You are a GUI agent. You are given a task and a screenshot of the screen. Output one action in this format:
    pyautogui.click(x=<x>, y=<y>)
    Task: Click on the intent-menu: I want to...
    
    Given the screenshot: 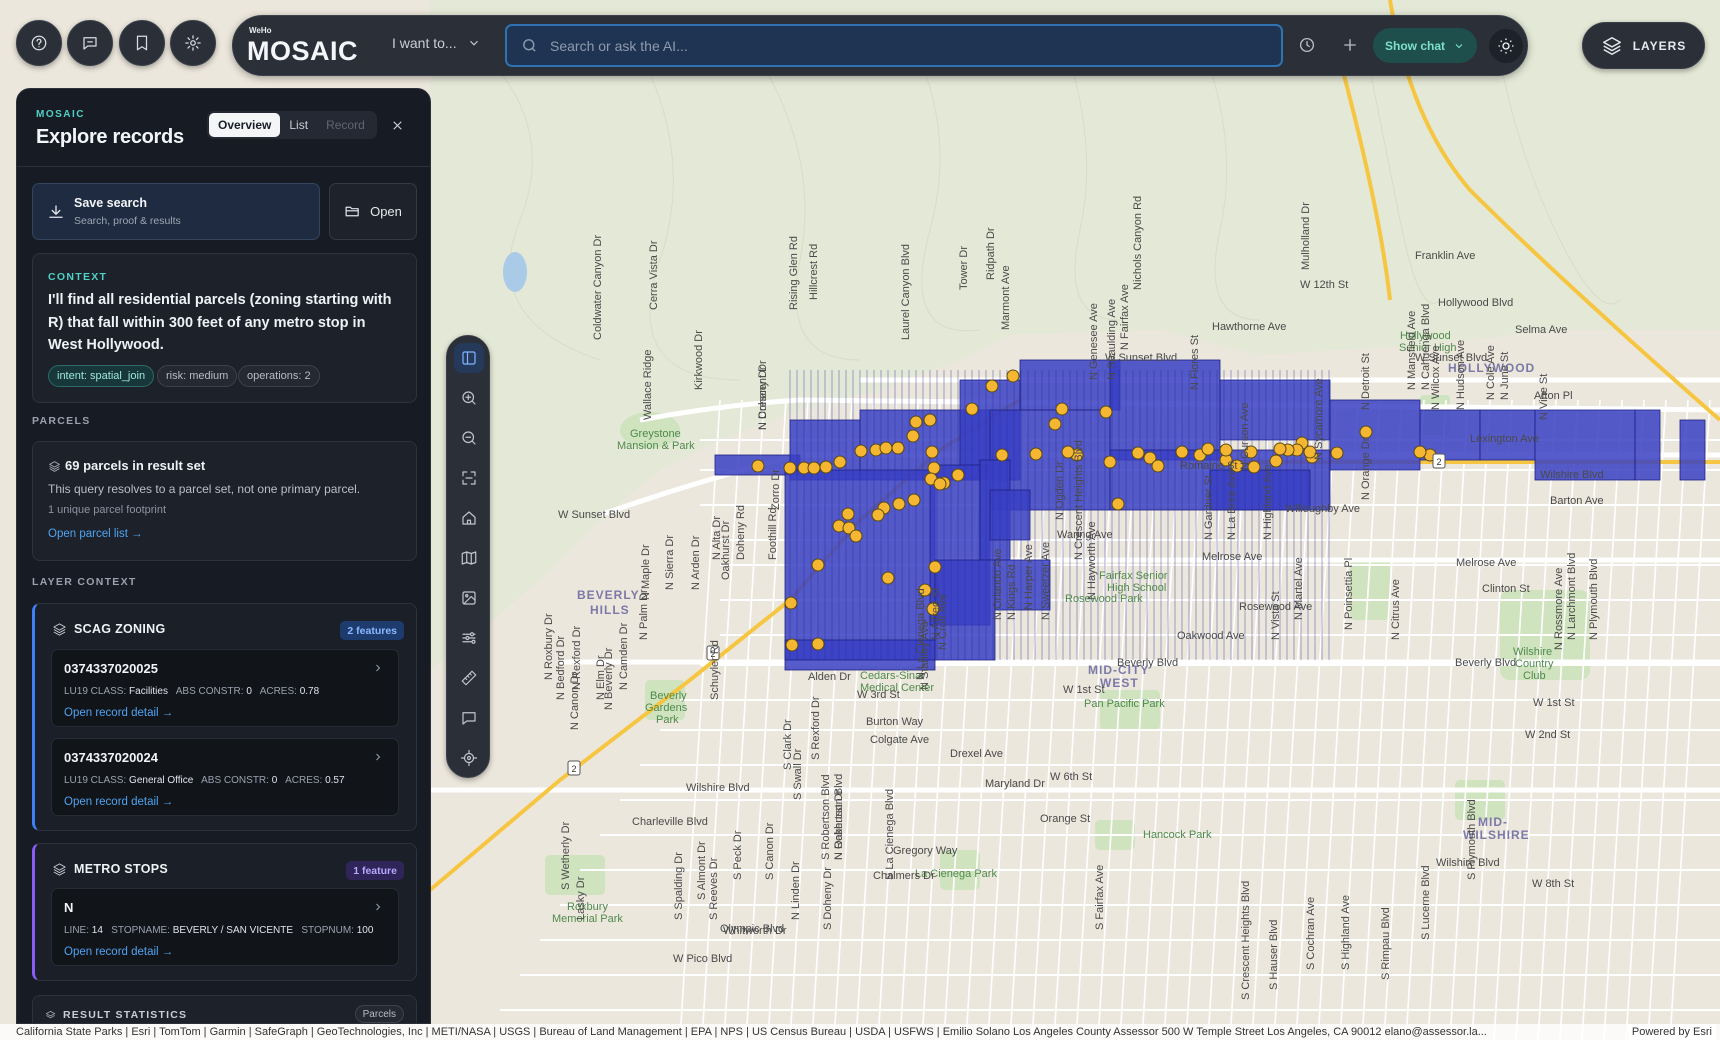 What is the action you would take?
    pyautogui.click(x=436, y=43)
    